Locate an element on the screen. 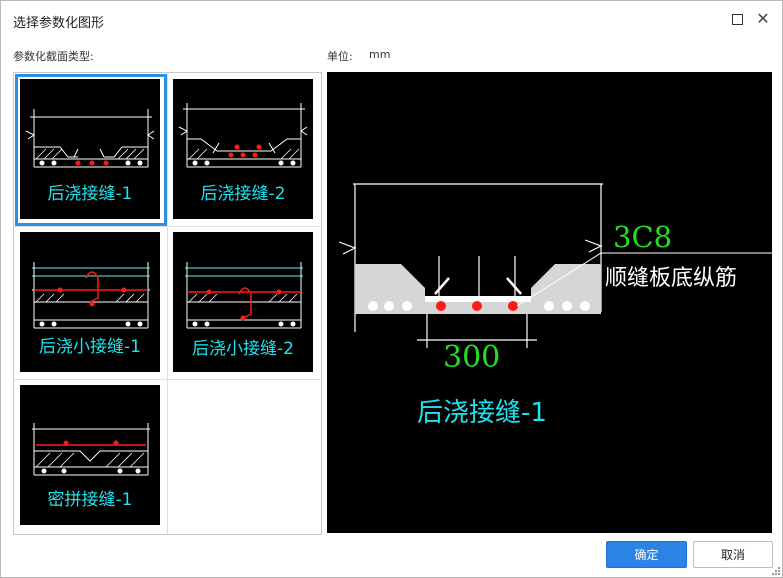 The width and height of the screenshot is (783, 578). thumbnail-drawing: 后浇接缝-1 is located at coordinates (90, 149).